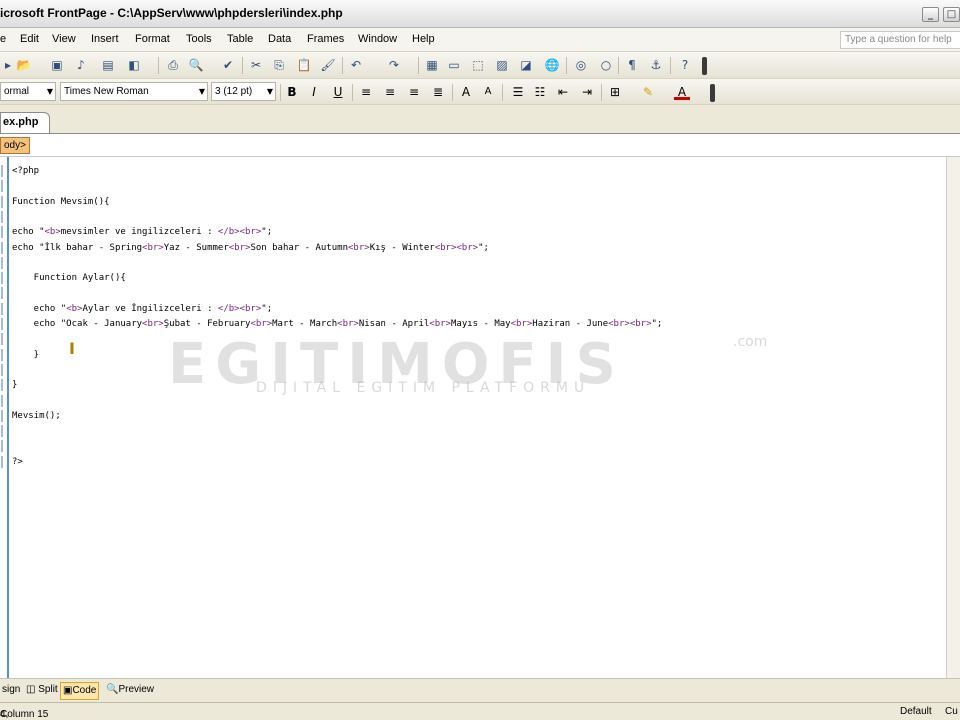 This screenshot has height=720, width=960. I want to click on underline-icon: U, so click(338, 92).